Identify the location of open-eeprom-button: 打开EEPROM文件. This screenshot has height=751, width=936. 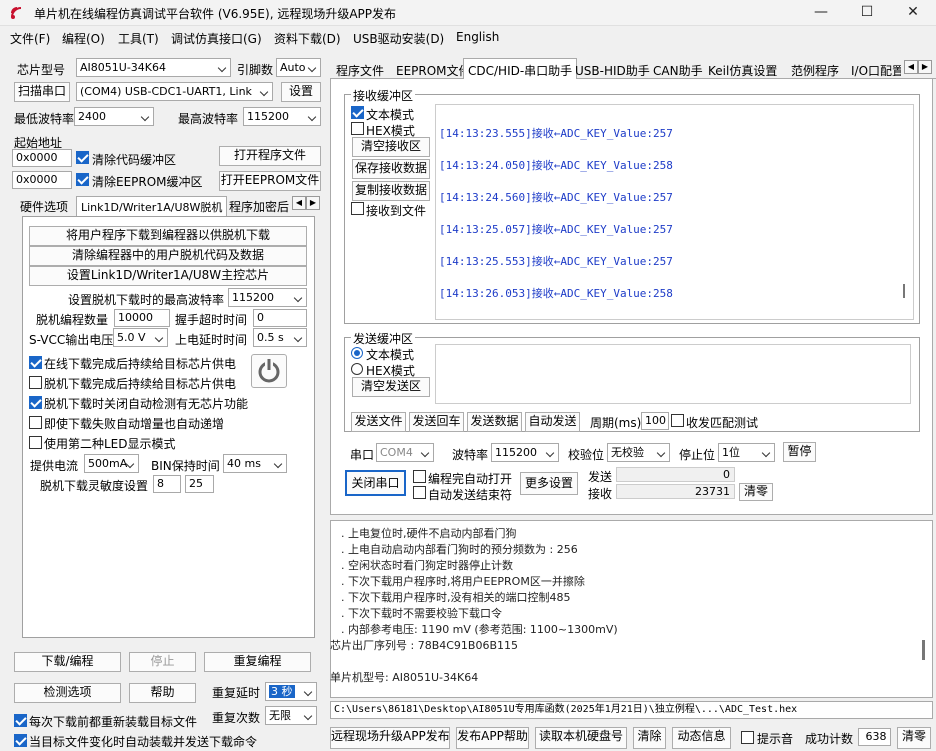
(270, 181).